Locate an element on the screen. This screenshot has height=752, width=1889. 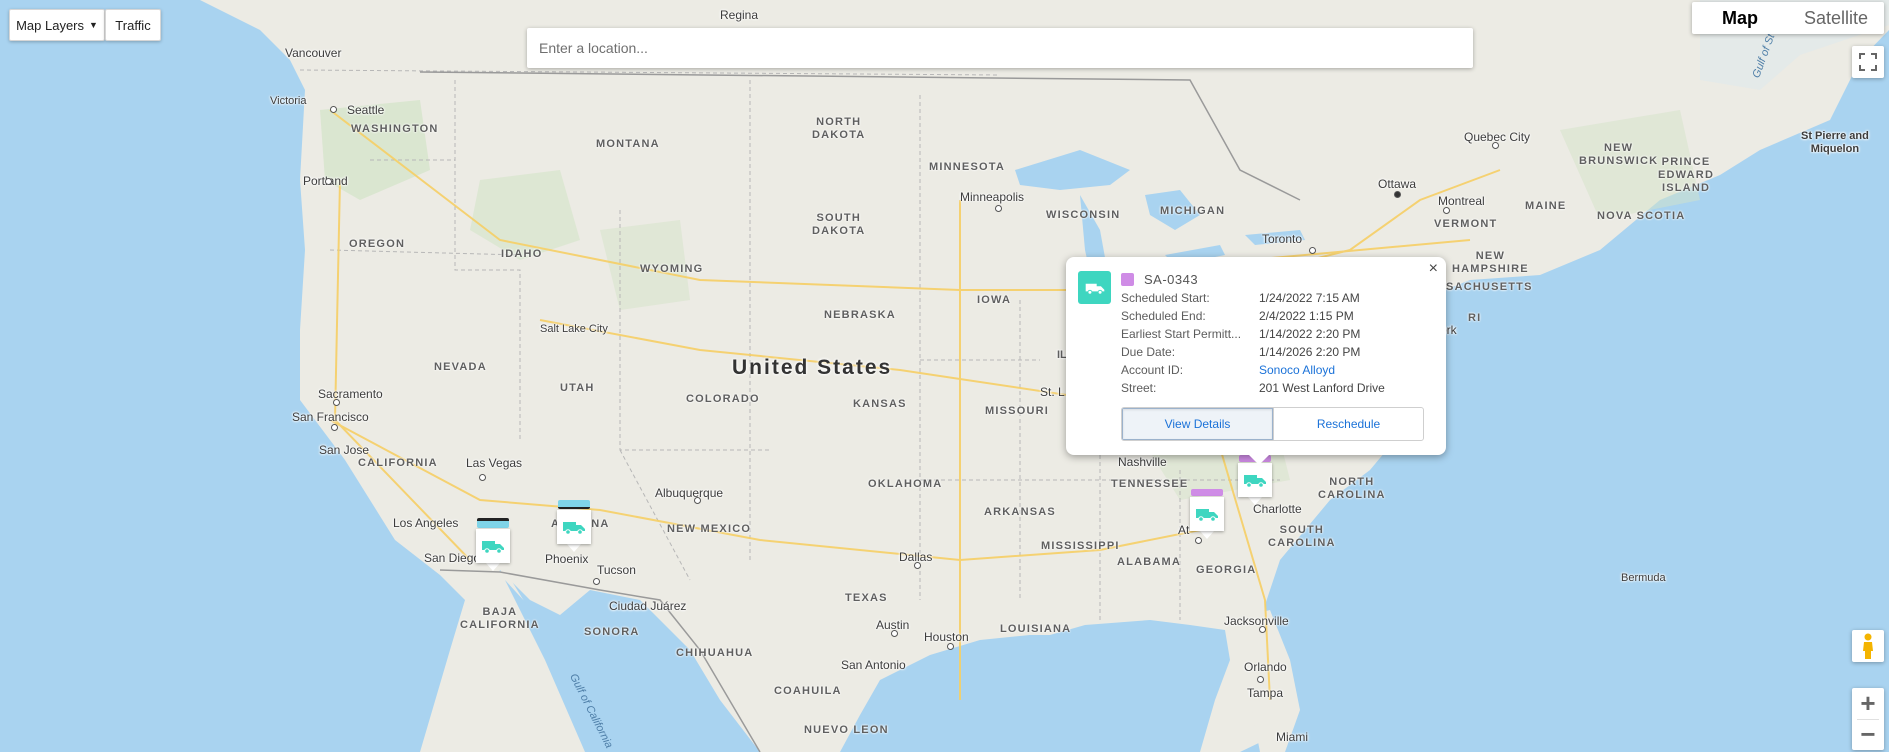
zoom-in-button: + is located at coordinates (1868, 703).